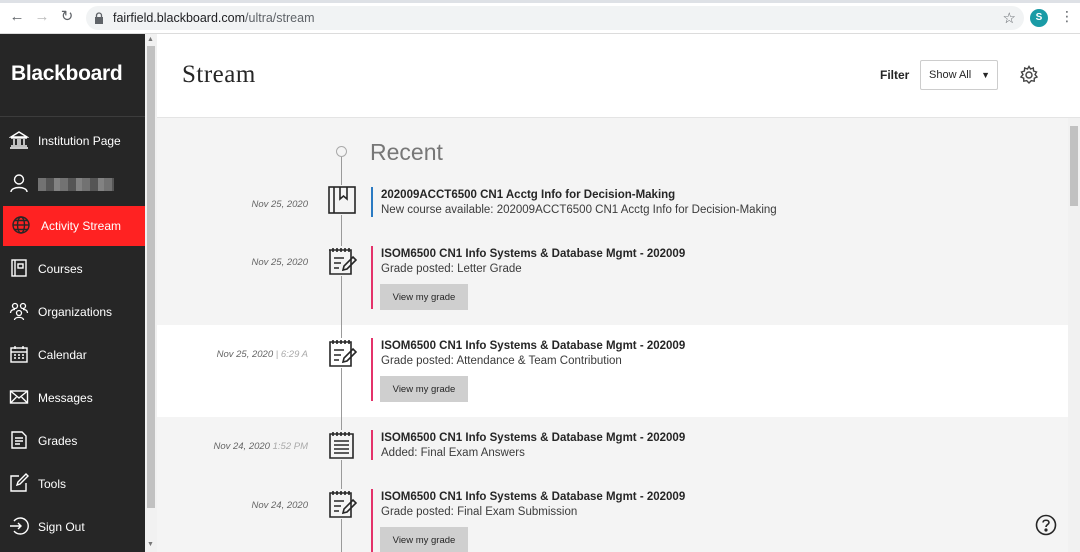  What do you see at coordinates (150, 39) in the screenshot?
I see `scroll-up-icon: ▲` at bounding box center [150, 39].